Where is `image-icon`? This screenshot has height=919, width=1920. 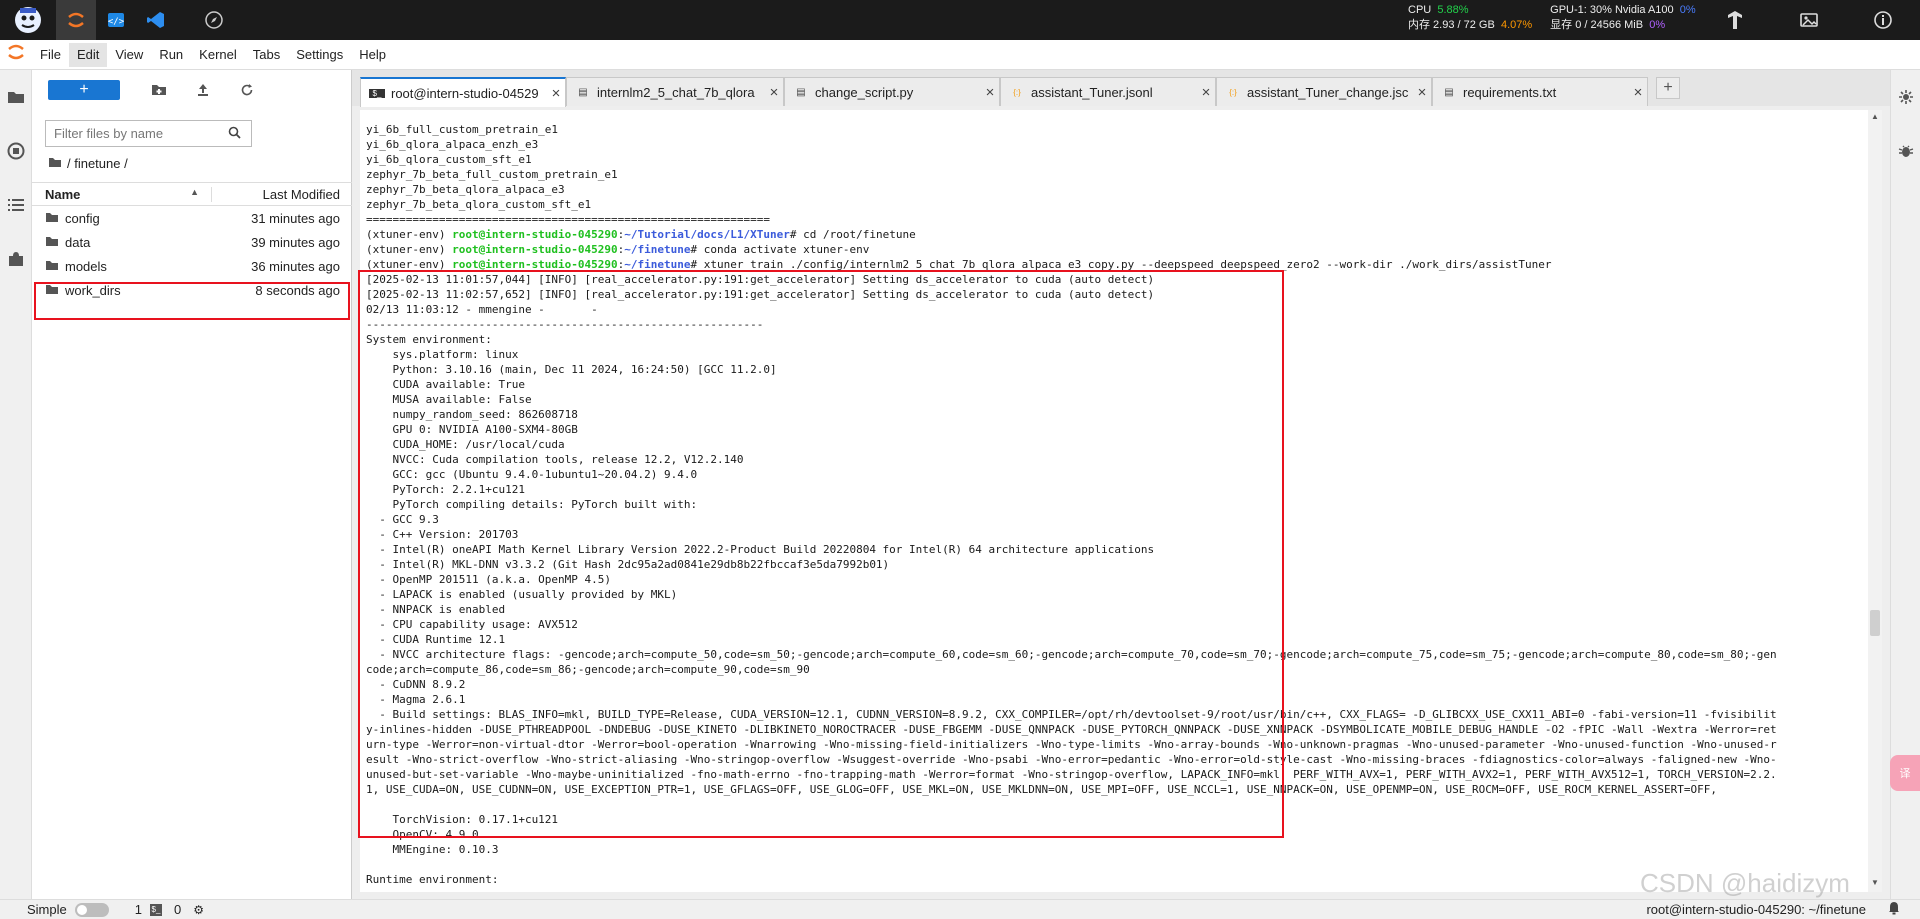
image-icon is located at coordinates (1809, 20).